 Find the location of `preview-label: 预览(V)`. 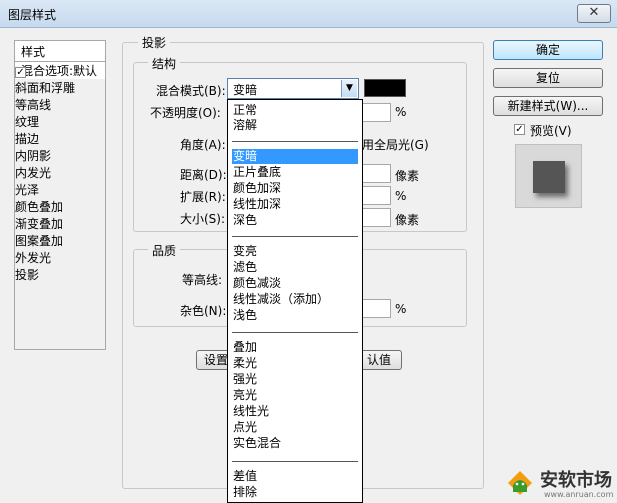

preview-label: 预览(V) is located at coordinates (551, 131).